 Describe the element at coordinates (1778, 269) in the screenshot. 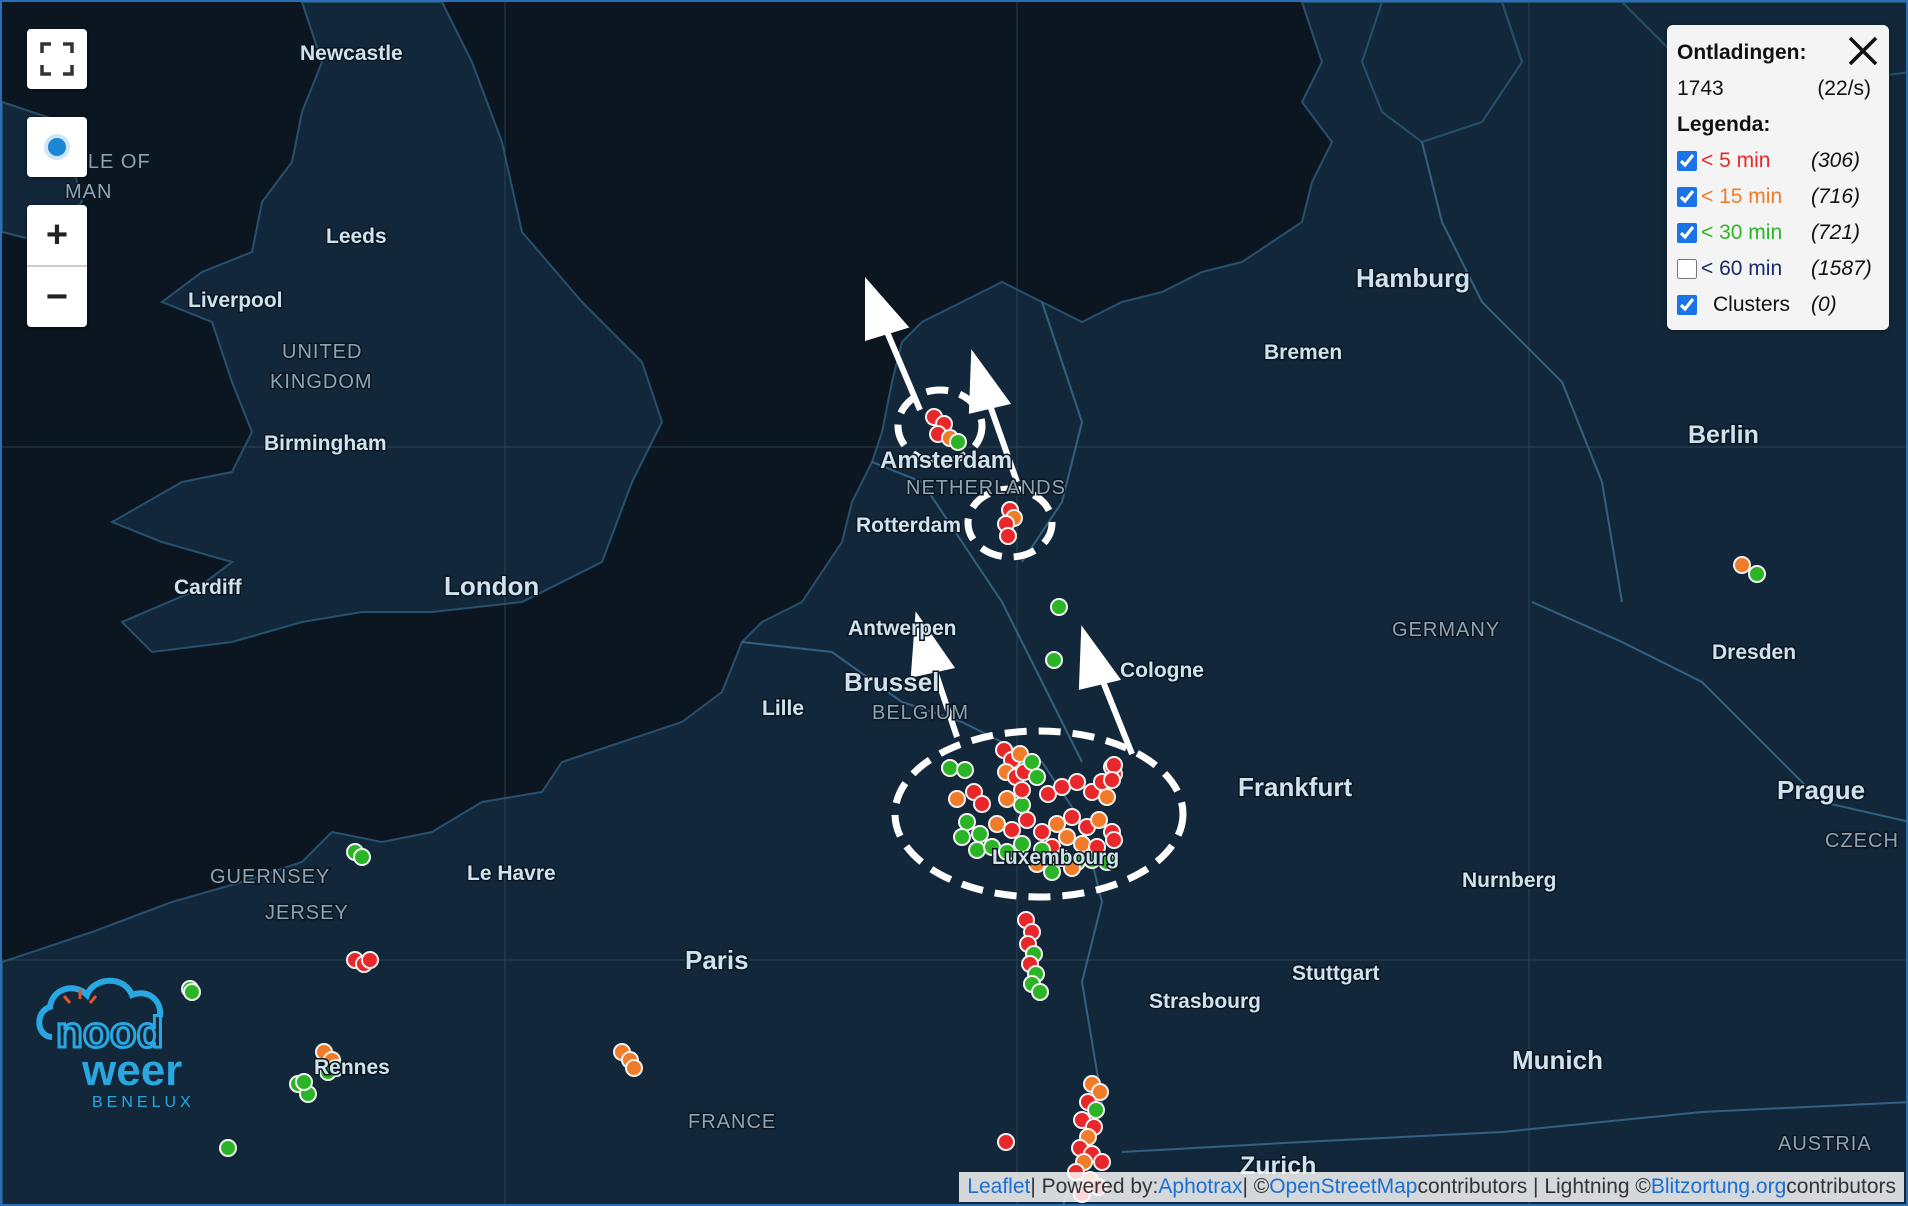

I see `legend-item-60min: < 60 min (1587)` at that location.